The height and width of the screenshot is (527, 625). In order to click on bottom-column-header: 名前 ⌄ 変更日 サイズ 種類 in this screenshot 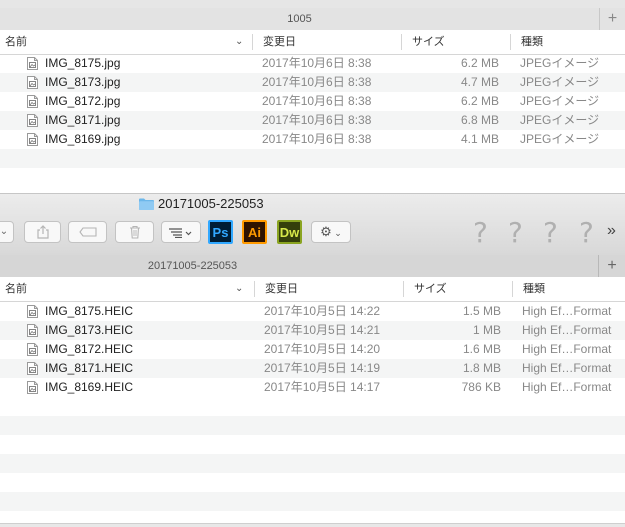, I will do `click(312, 289)`.